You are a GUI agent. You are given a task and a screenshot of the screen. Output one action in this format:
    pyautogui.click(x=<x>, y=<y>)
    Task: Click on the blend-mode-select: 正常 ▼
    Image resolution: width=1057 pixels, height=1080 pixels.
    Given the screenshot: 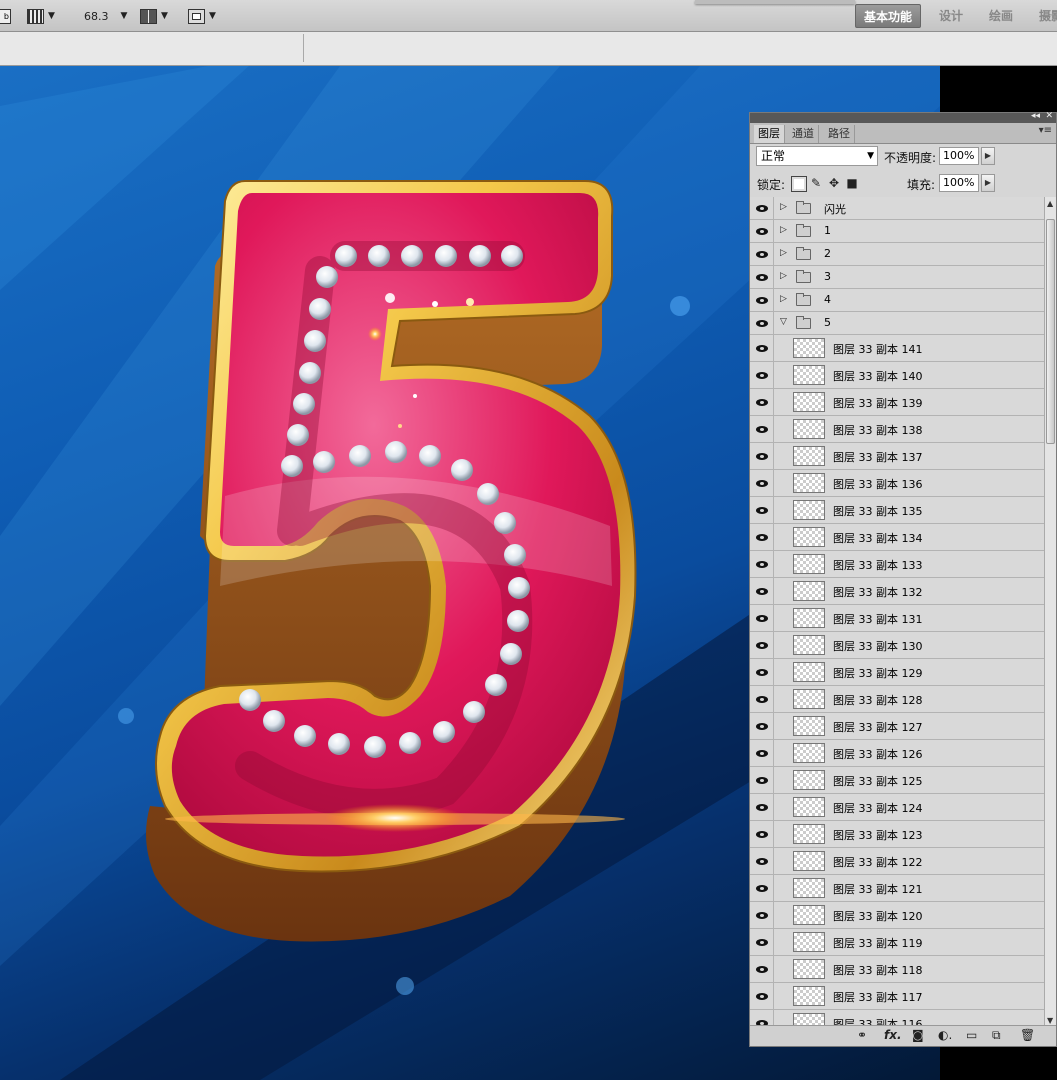 What is the action you would take?
    pyautogui.click(x=817, y=156)
    